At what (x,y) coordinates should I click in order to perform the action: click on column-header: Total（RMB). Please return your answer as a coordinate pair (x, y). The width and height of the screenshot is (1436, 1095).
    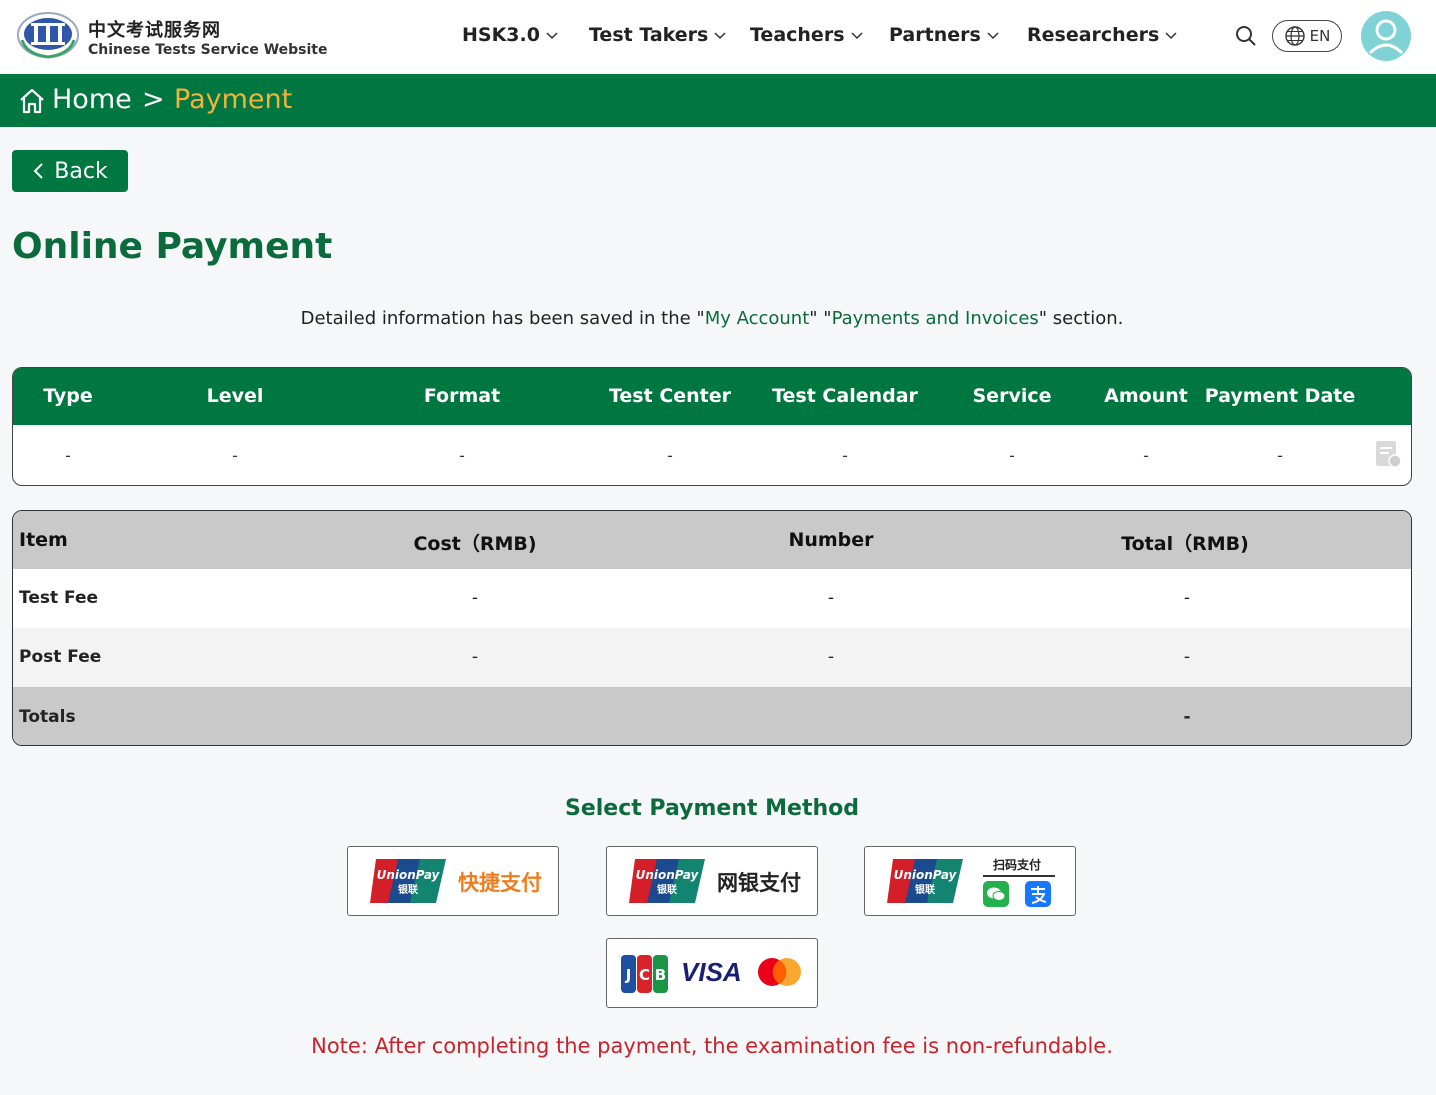
    Looking at the image, I should click on (1185, 544).